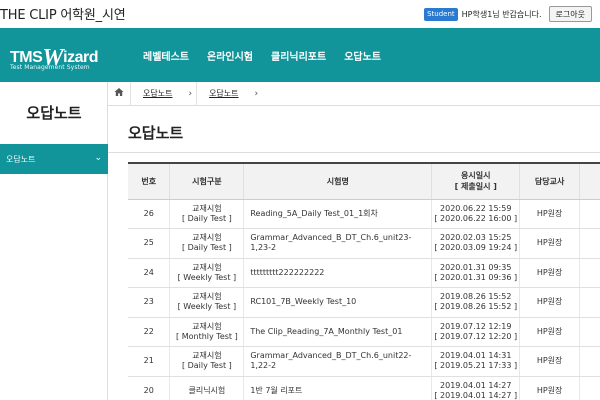 The image size is (600, 400). What do you see at coordinates (119, 93) in the screenshot?
I see `home-icon` at bounding box center [119, 93].